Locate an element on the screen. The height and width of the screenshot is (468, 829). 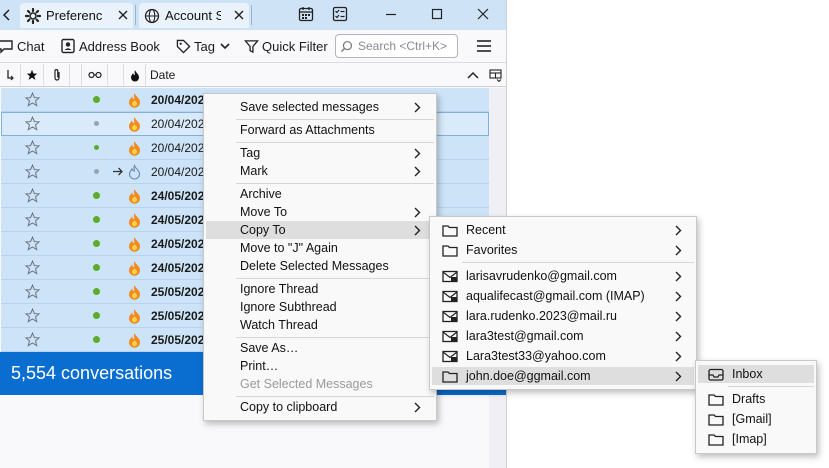
junk-column is located at coordinates (135, 75).